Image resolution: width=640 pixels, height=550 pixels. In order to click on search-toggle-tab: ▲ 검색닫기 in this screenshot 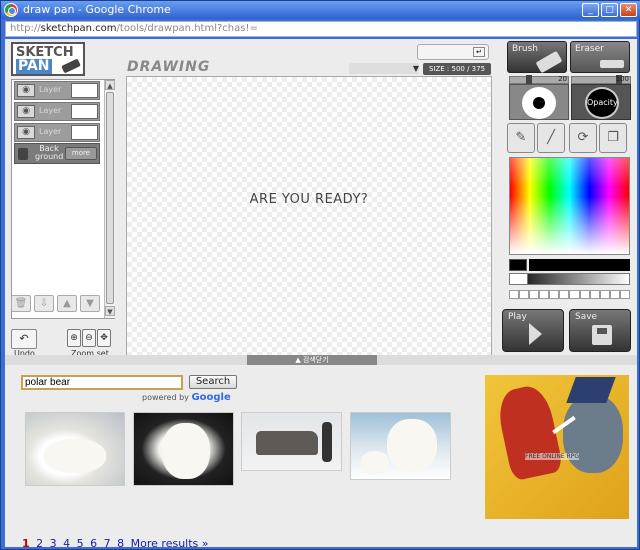, I will do `click(312, 360)`.